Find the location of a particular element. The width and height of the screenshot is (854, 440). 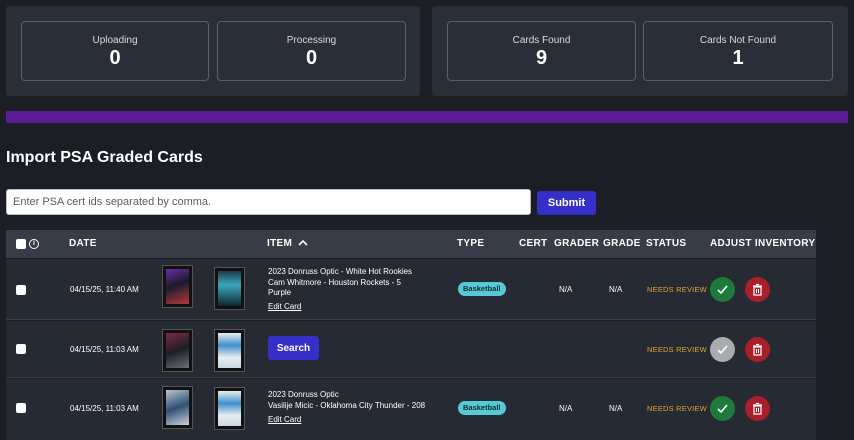

column-item: ITEM is located at coordinates (279, 243).